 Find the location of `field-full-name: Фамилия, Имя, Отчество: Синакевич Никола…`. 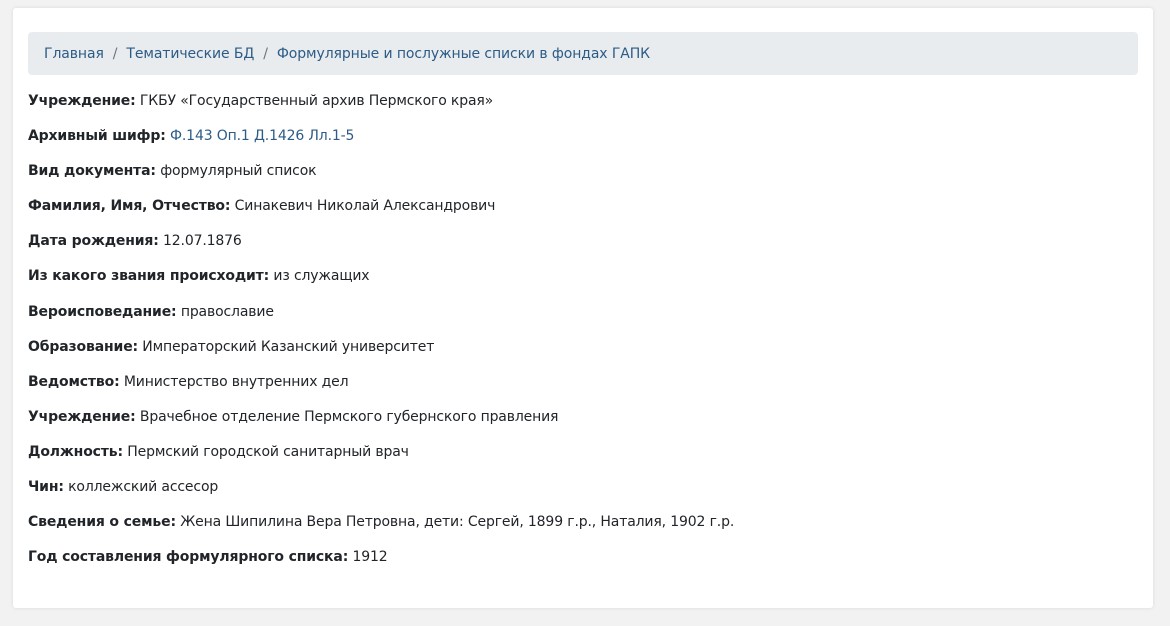

field-full-name: Фамилия, Имя, Отчество: Синакевич Никола… is located at coordinates (381, 214).